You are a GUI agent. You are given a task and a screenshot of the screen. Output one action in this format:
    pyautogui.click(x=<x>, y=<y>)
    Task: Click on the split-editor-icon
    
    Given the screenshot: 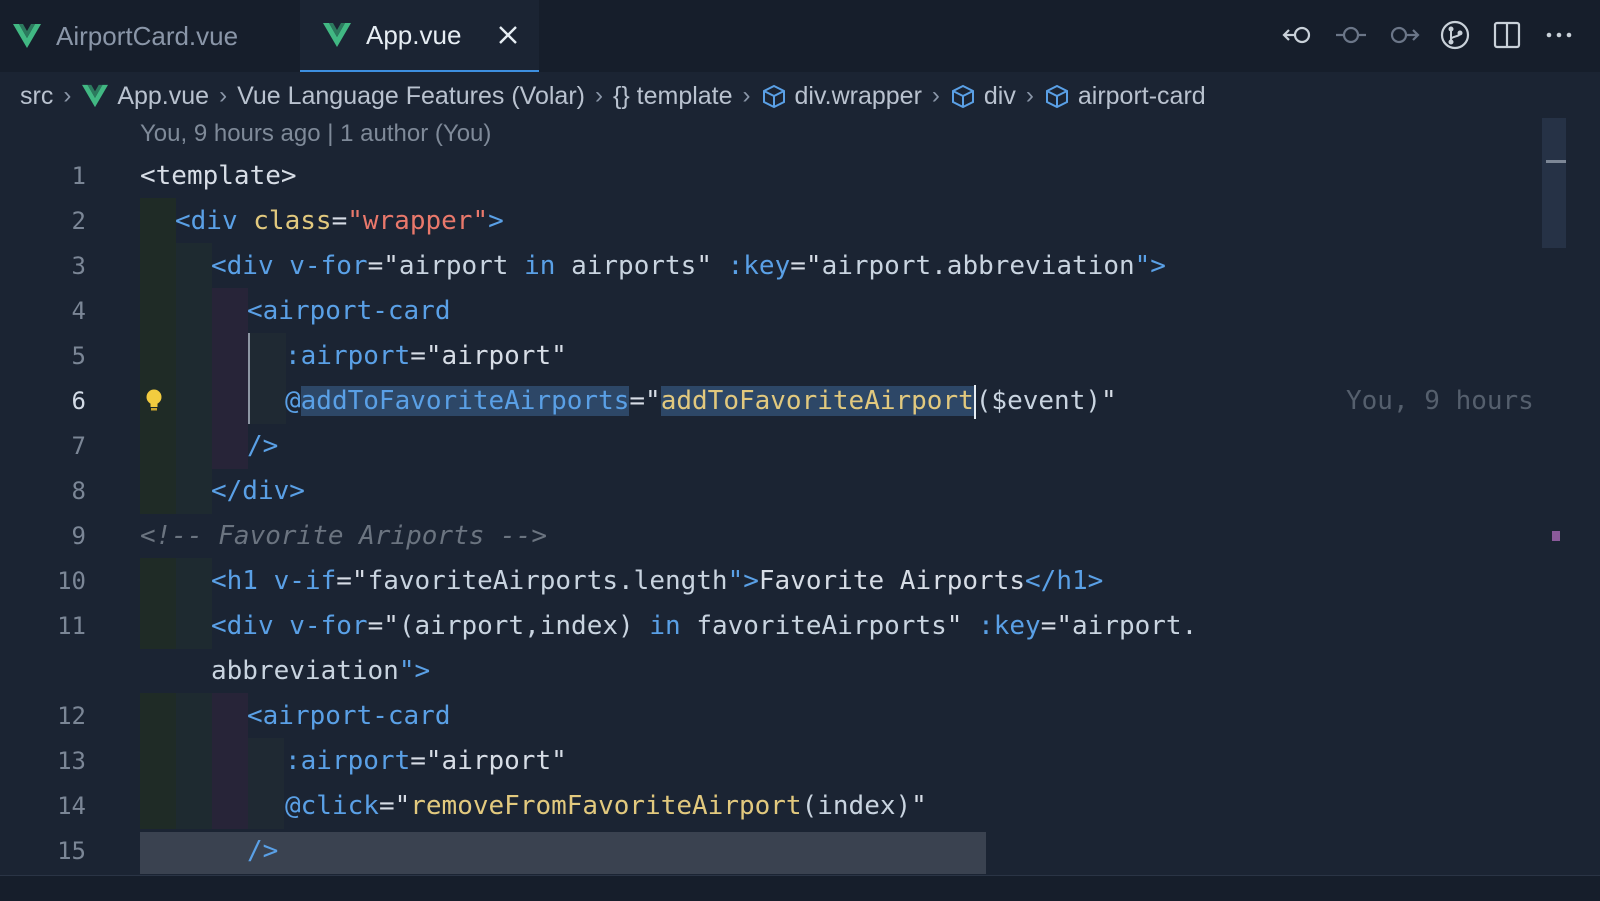 What is the action you would take?
    pyautogui.click(x=1507, y=35)
    